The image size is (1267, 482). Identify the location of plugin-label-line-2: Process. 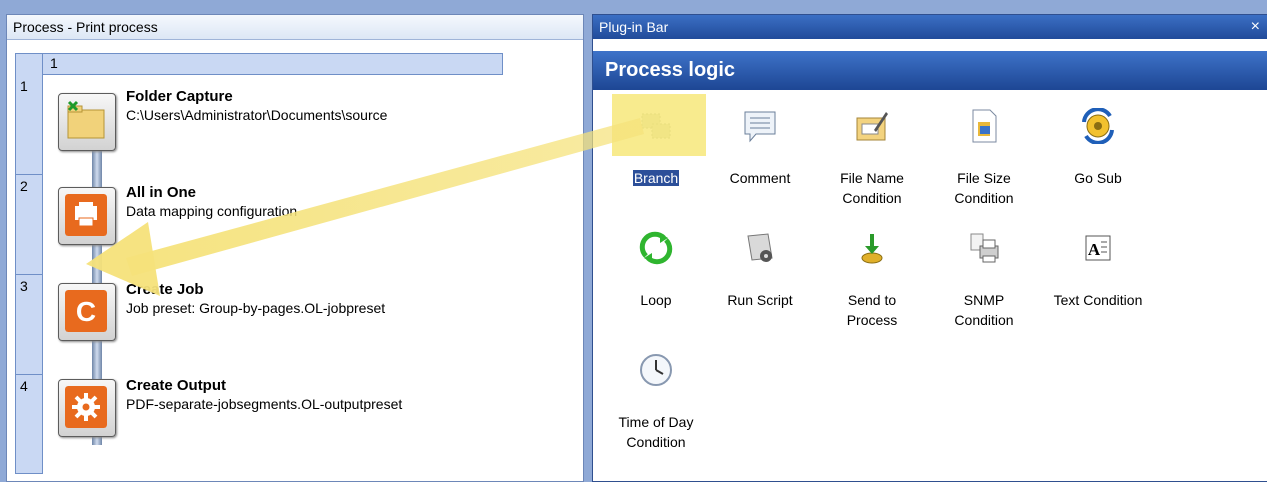
(872, 320).